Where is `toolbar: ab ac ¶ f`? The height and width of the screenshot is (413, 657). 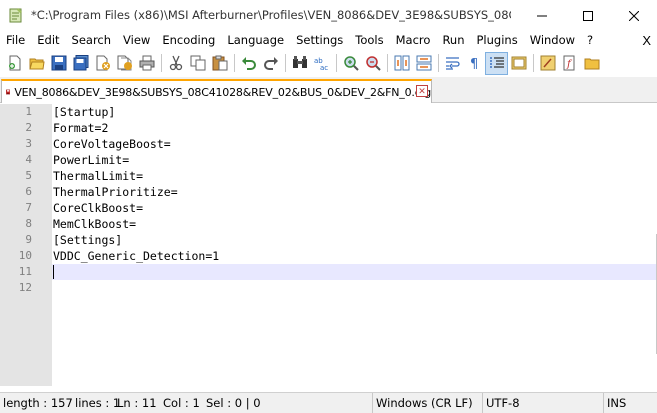 toolbar: ab ac ¶ f is located at coordinates (328, 63).